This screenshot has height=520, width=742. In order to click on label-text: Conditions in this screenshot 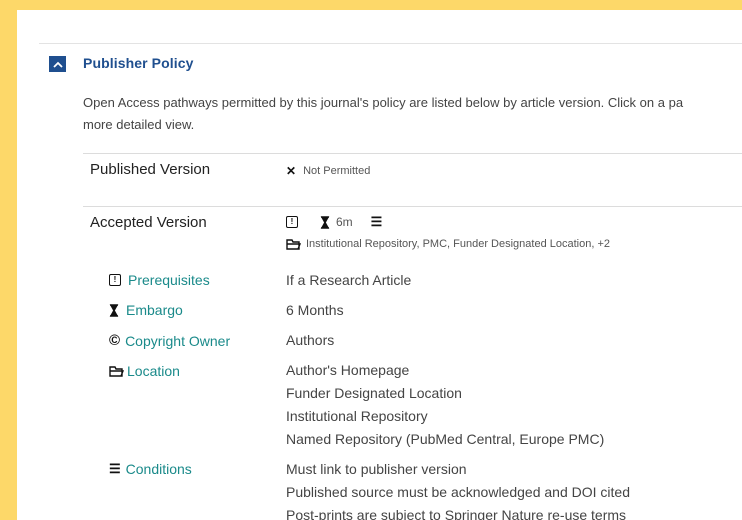, I will do `click(158, 469)`.